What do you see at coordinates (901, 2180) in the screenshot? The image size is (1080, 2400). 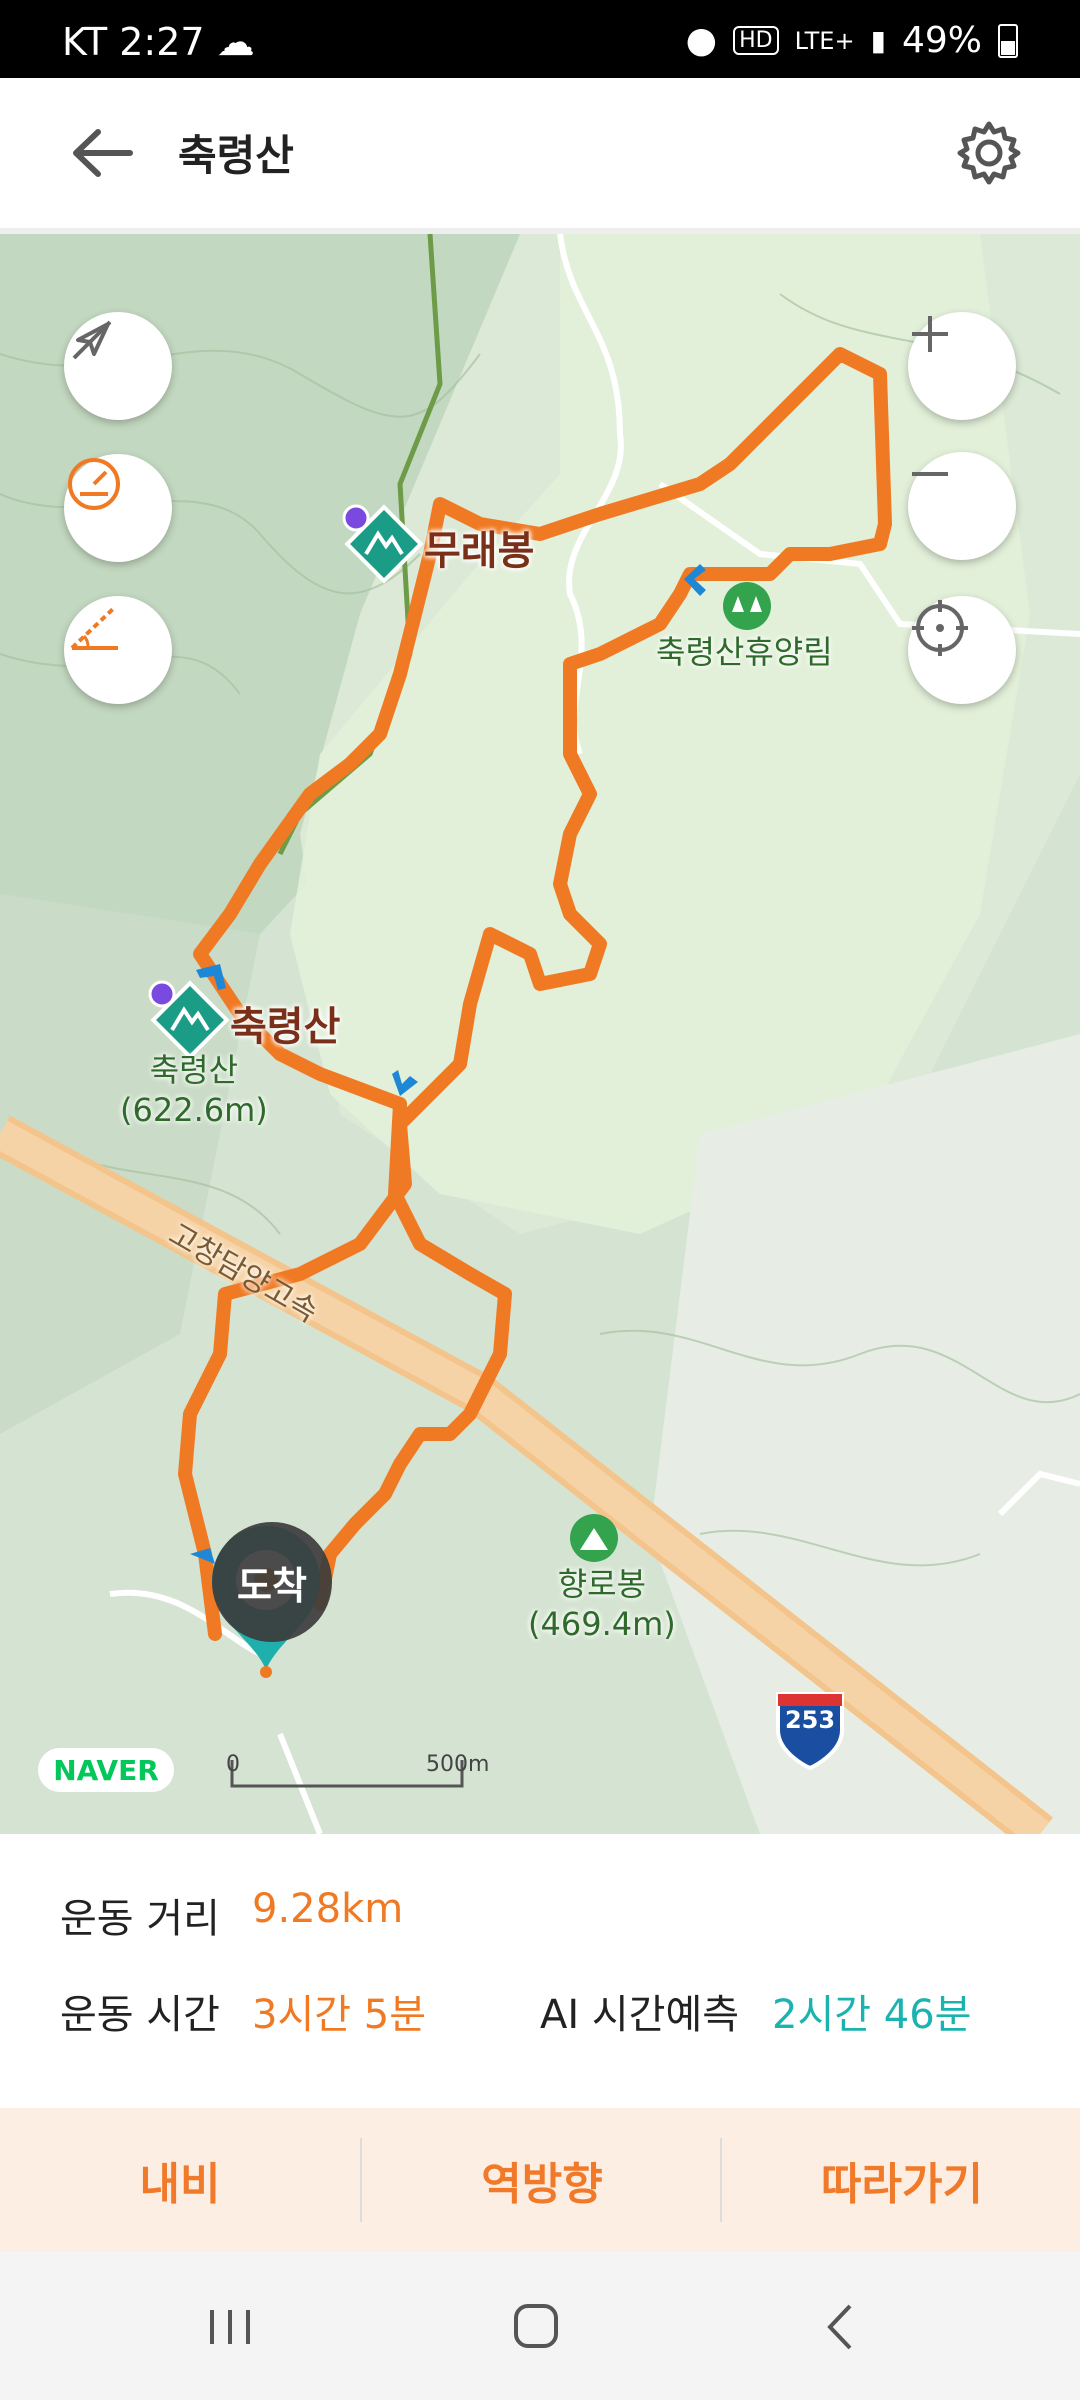 I see `follow-button: 따라가기` at bounding box center [901, 2180].